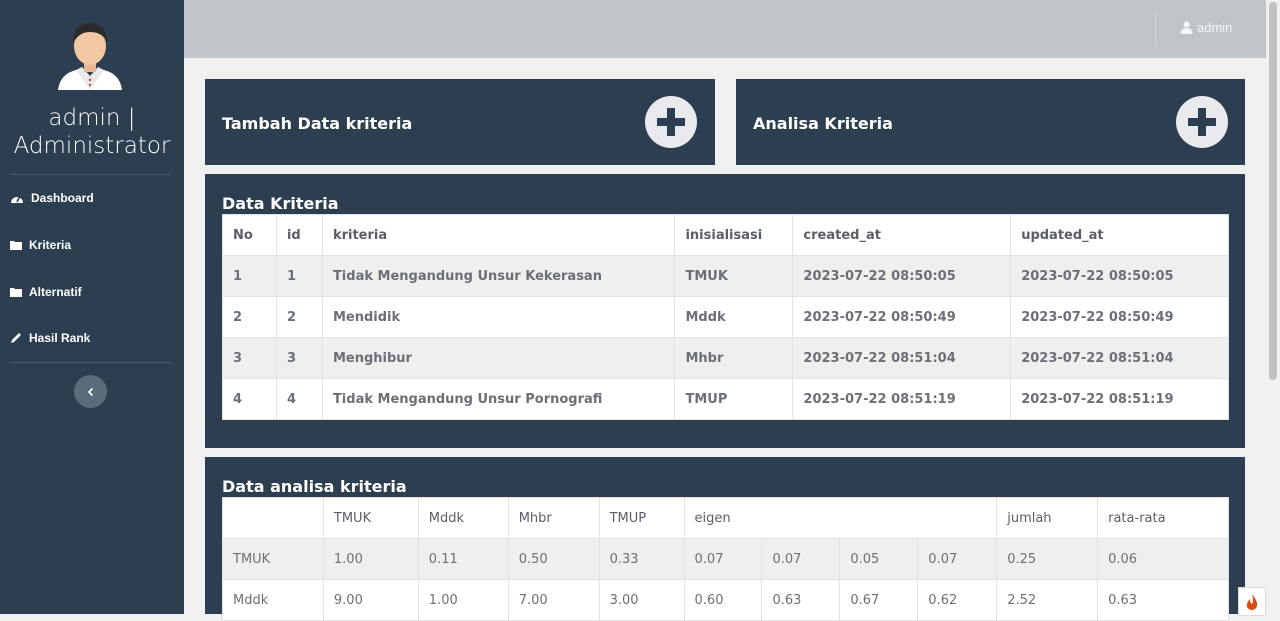  I want to click on add-kriteria-button, so click(671, 122).